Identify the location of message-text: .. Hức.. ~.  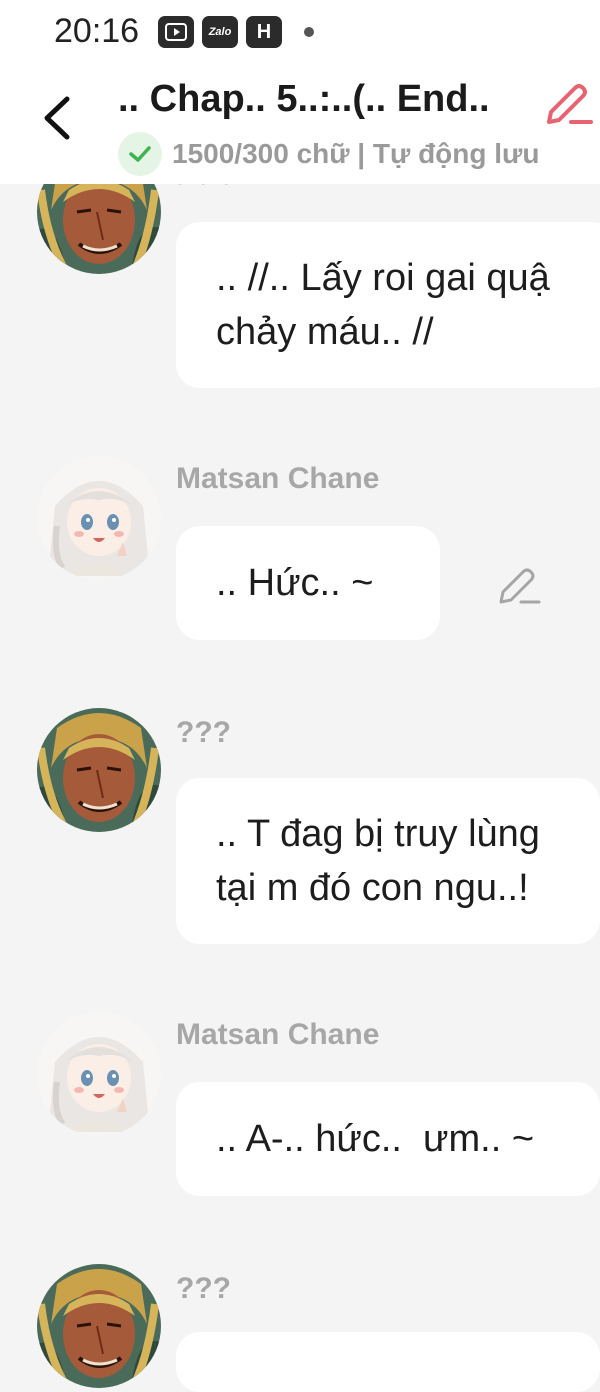
(295, 583).